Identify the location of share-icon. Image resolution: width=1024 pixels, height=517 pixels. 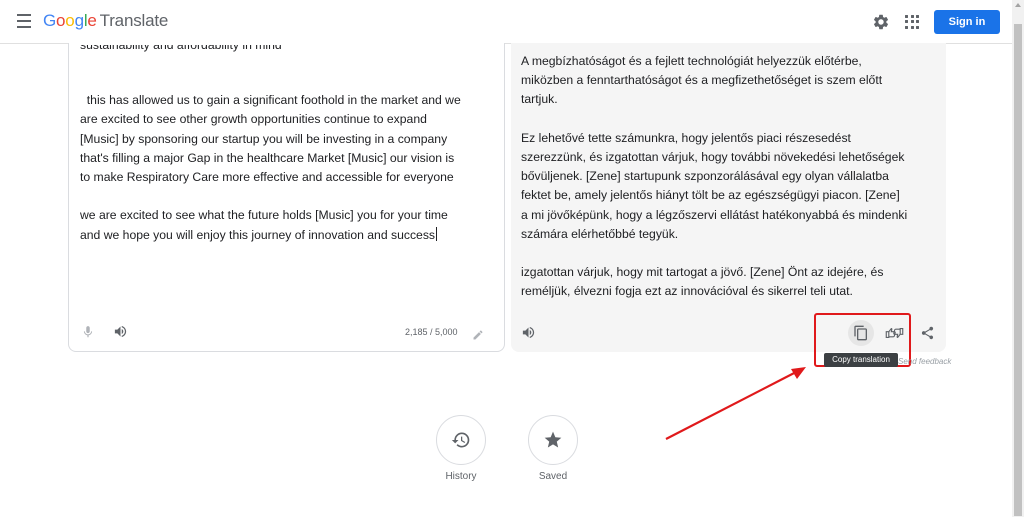
(927, 333).